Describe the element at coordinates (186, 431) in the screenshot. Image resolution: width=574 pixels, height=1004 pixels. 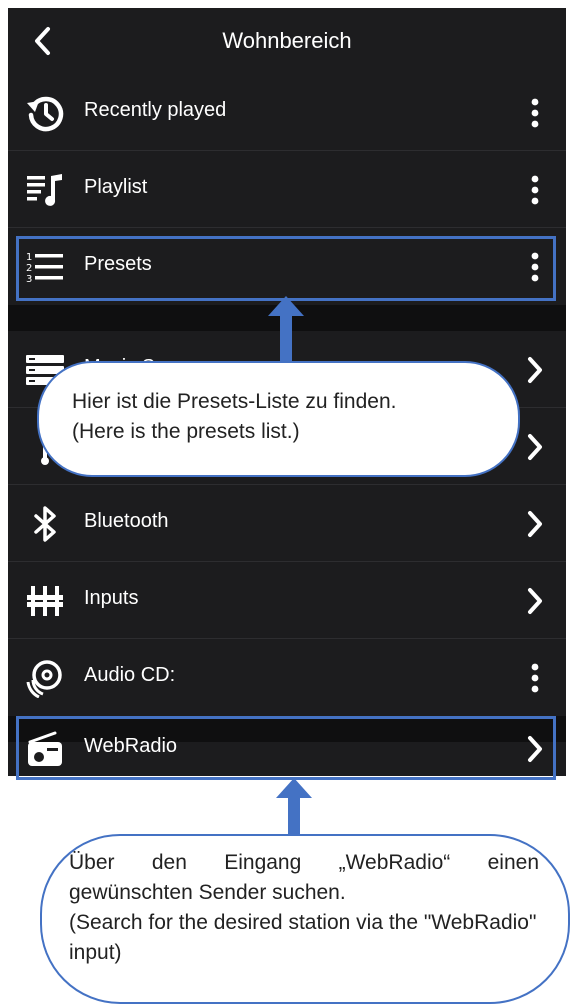
I see `callout-text-en: (Here is the presets list.)` at that location.